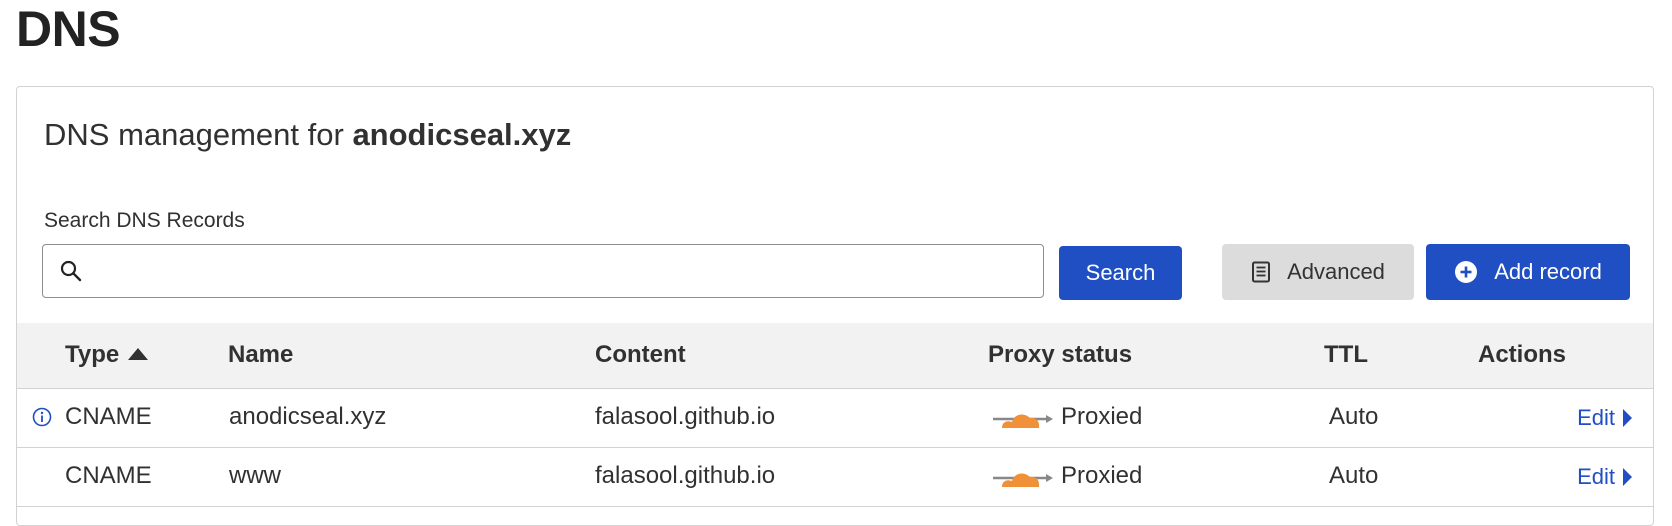 The width and height of the screenshot is (1672, 526). What do you see at coordinates (1261, 272) in the screenshot?
I see `document-icon` at bounding box center [1261, 272].